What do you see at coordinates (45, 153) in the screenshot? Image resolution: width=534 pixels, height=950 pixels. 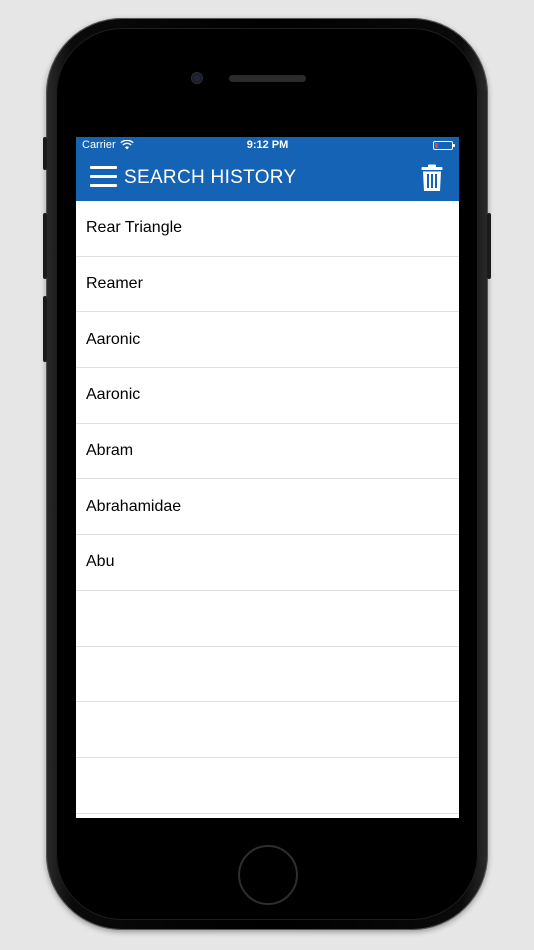 I see `mute-switch` at bounding box center [45, 153].